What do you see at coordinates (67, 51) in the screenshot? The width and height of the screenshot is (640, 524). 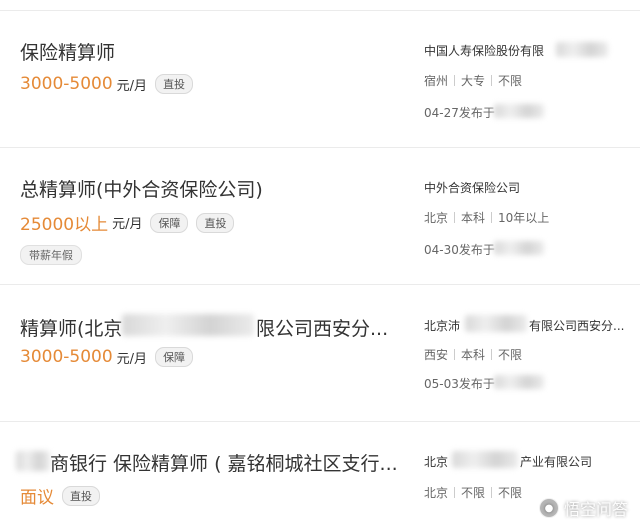 I see `job-title: 保险精算师` at bounding box center [67, 51].